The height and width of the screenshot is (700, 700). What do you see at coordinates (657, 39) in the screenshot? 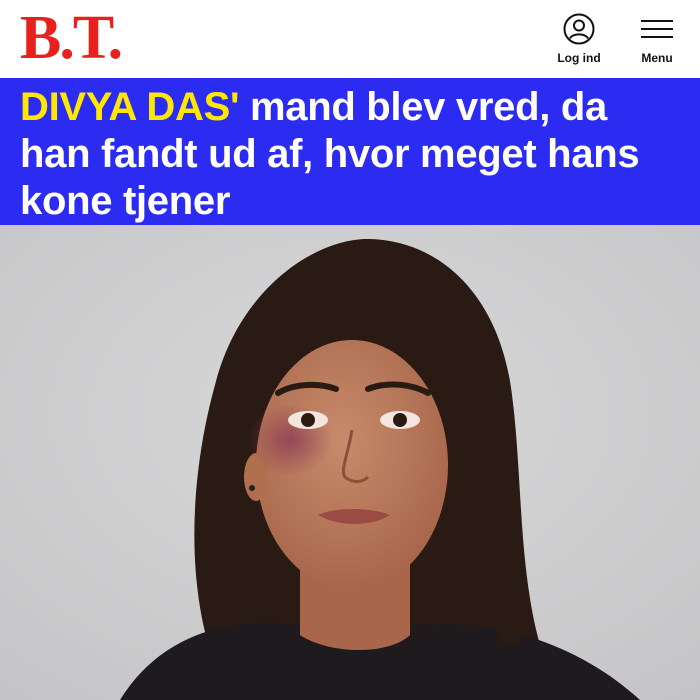
I see `menu-button: Menu` at bounding box center [657, 39].